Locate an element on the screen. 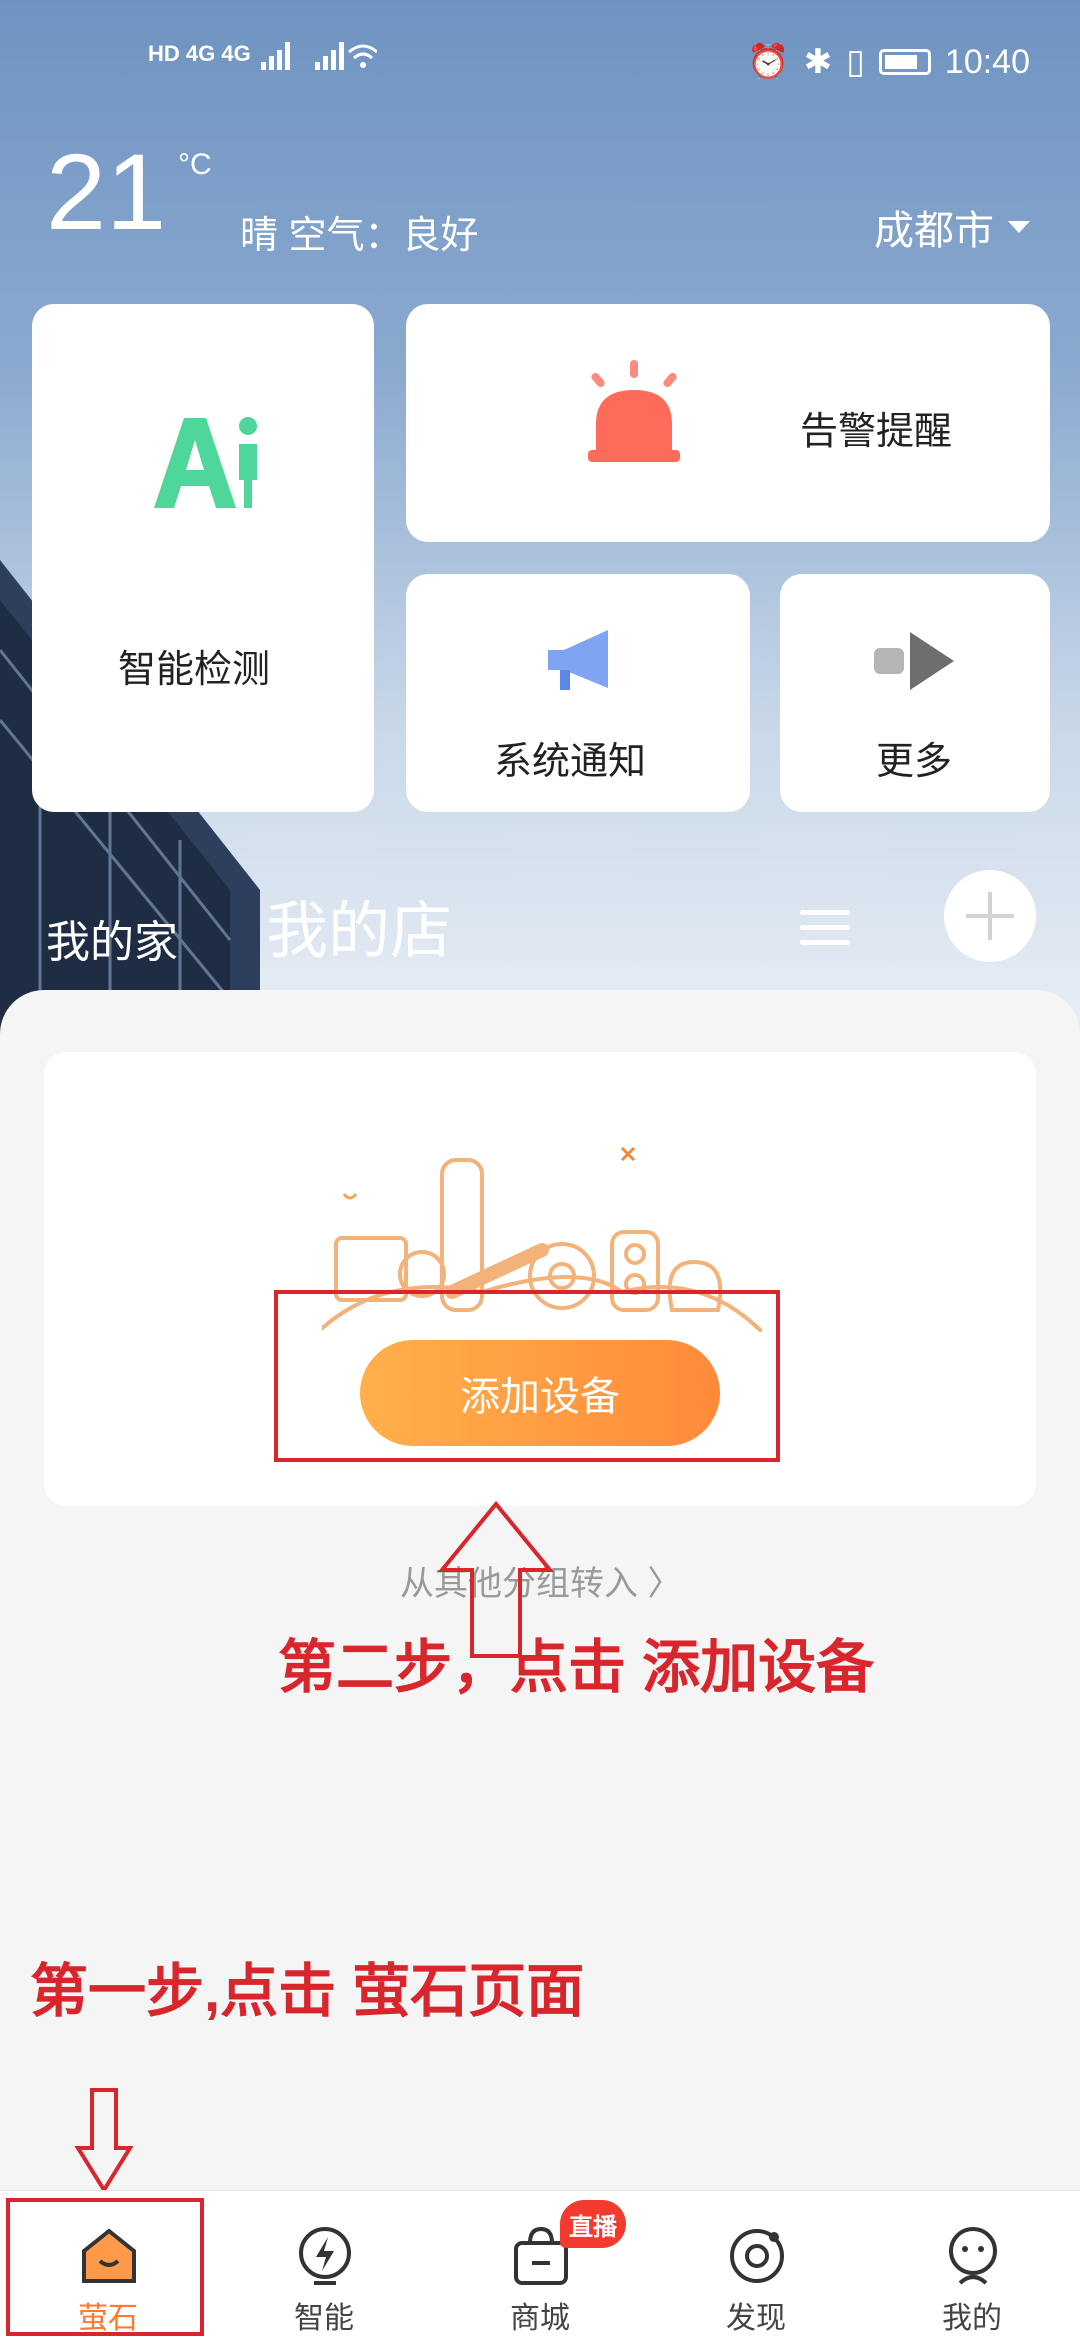 Image resolution: width=1080 pixels, height=2341 pixels. status-right: ⏰ ✱ ▯ 10:40 is located at coordinates (888, 62).